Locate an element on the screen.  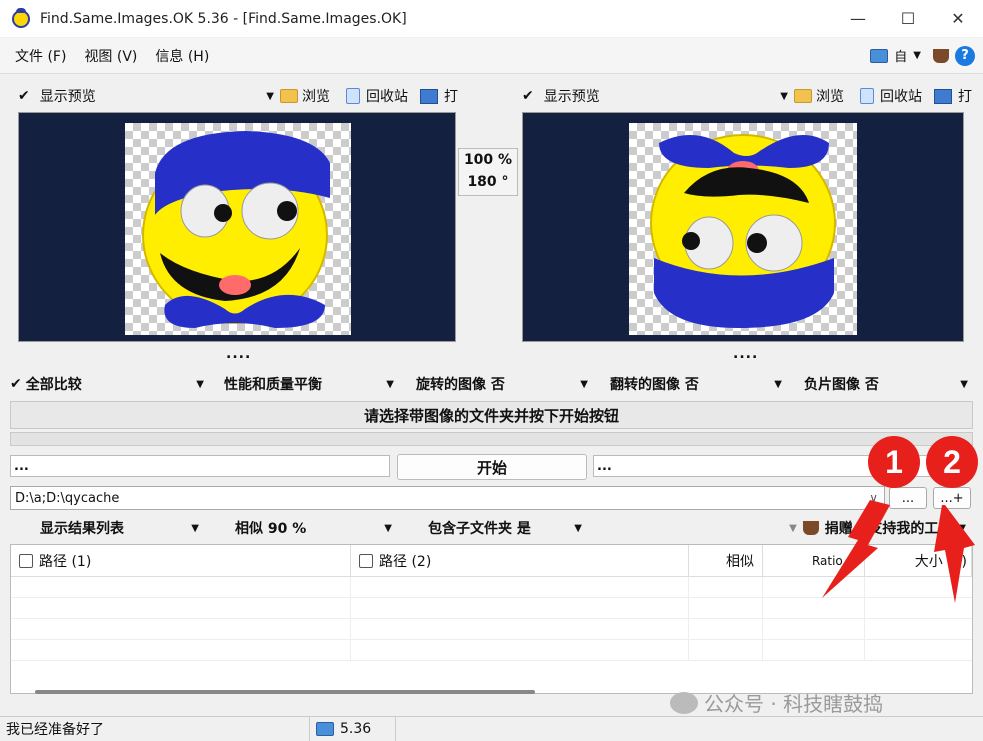
annotation-arrows is located at coordinates (898, 551).